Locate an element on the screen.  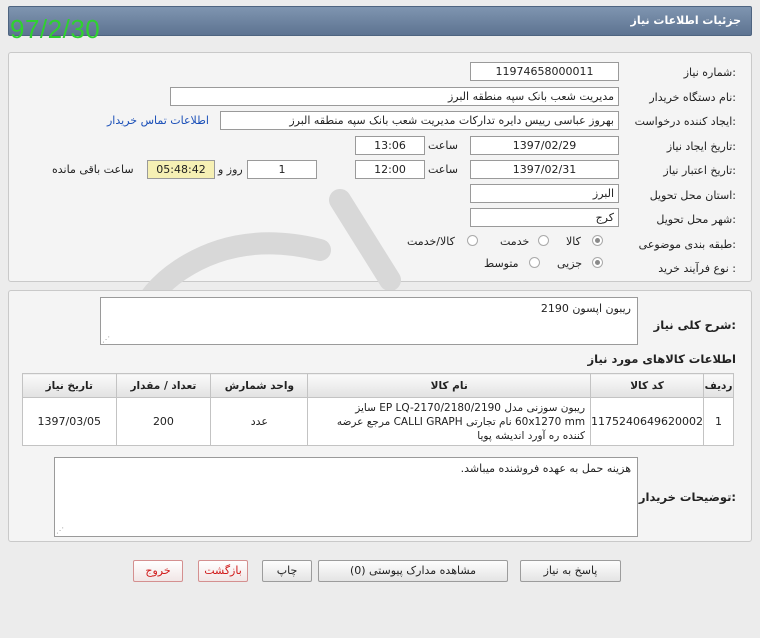
buyer-notes-label: توضیحات خریدار: is located at coordinates (687, 497).